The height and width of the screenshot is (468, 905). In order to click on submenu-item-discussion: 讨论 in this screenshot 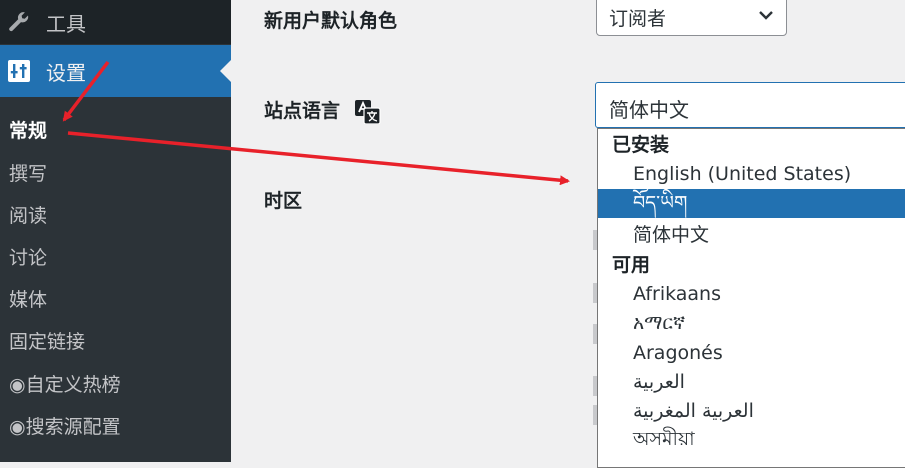, I will do `click(28, 256)`.